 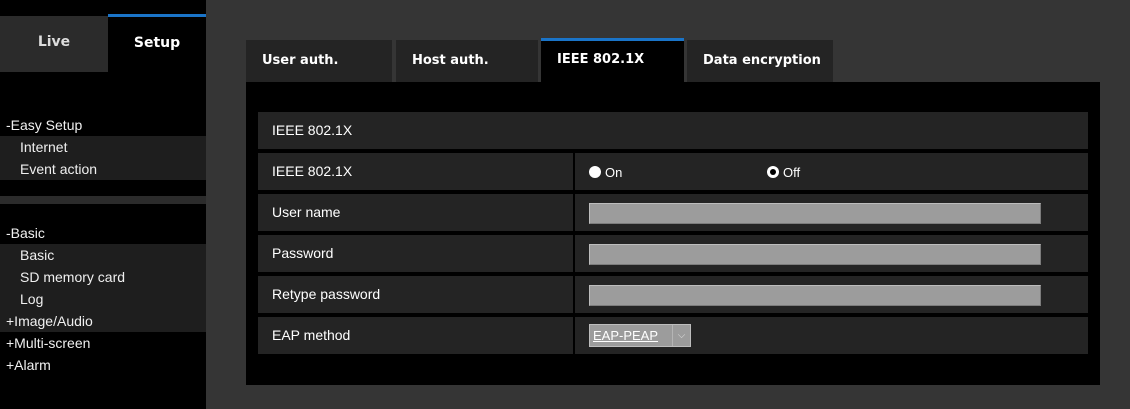 What do you see at coordinates (831, 171) in the screenshot?
I see `ieee-8021x-value: On Off` at bounding box center [831, 171].